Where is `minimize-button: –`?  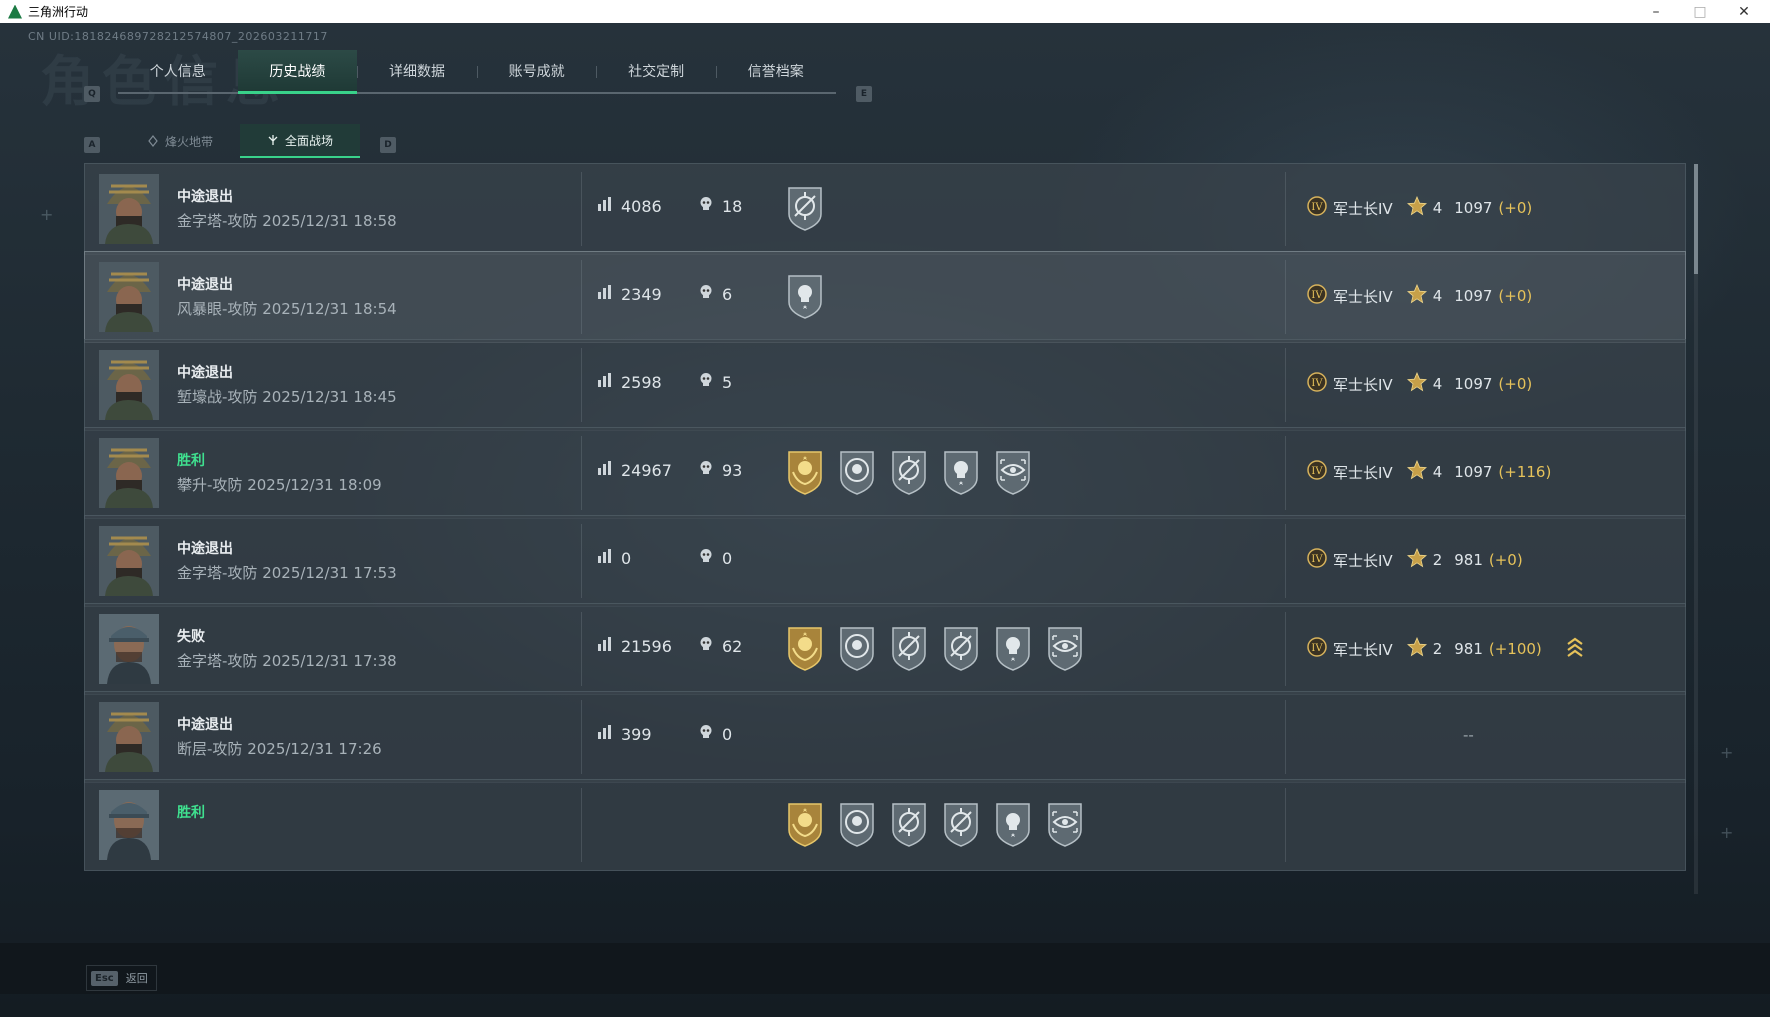
minimize-button: – is located at coordinates (1656, 11).